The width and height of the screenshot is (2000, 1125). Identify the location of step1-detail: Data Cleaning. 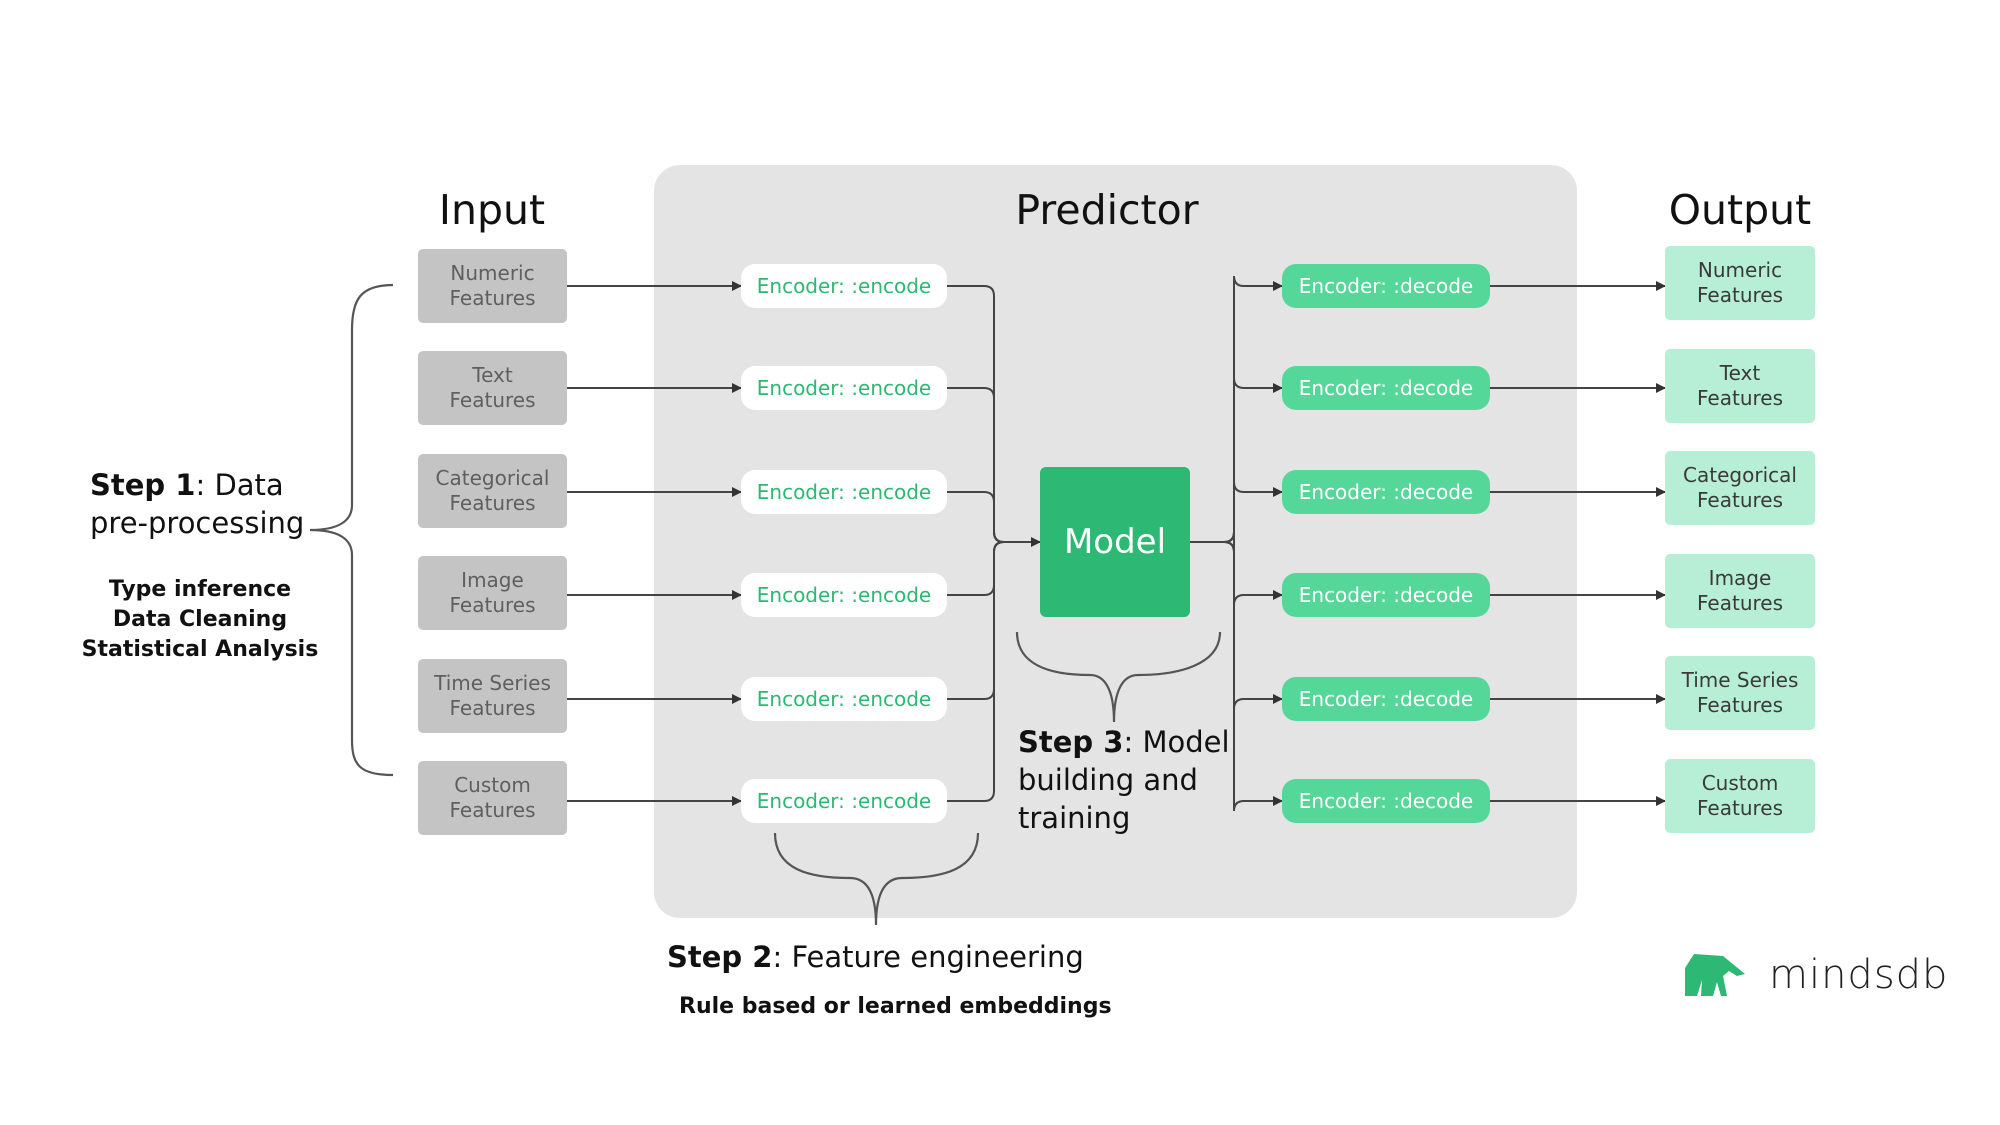
(200, 619).